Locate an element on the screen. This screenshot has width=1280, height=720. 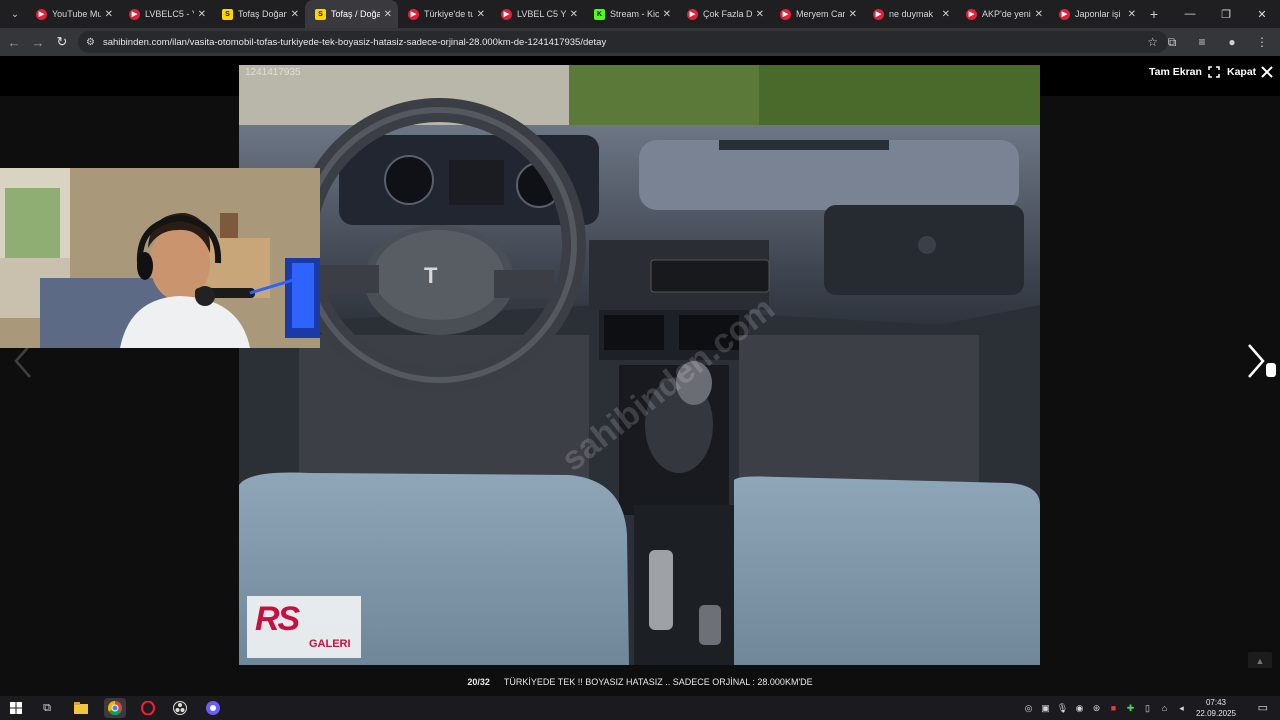
menu-icon: ⋮ is located at coordinates (1262, 42).